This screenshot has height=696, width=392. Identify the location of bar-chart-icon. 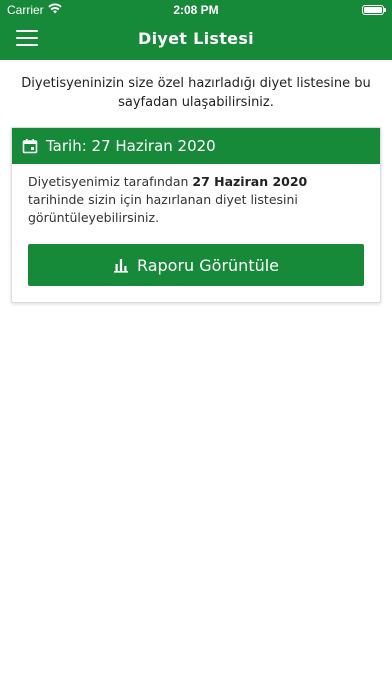
(121, 265).